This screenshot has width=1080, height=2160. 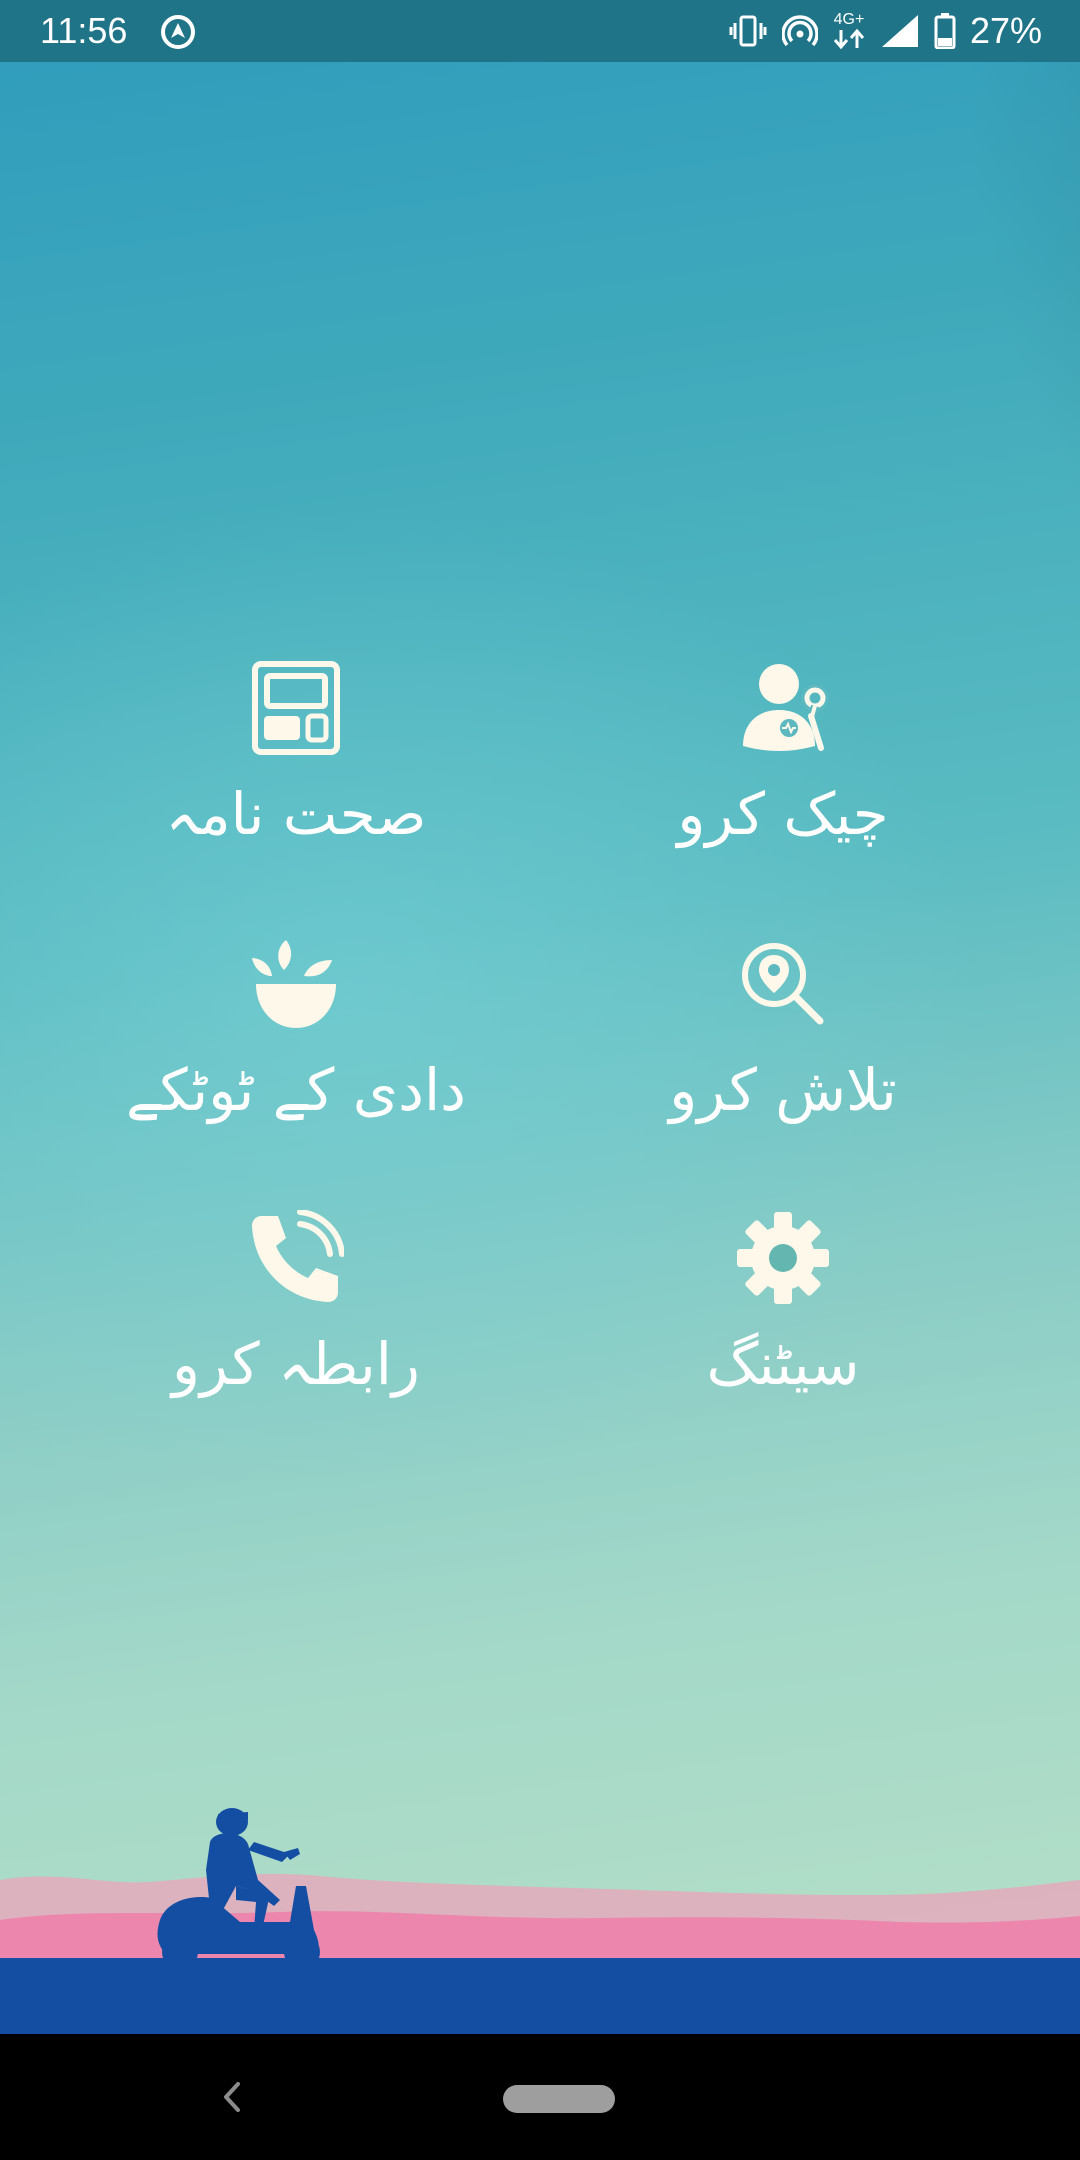 What do you see at coordinates (849, 19) in the screenshot?
I see `network-label: 4G+` at bounding box center [849, 19].